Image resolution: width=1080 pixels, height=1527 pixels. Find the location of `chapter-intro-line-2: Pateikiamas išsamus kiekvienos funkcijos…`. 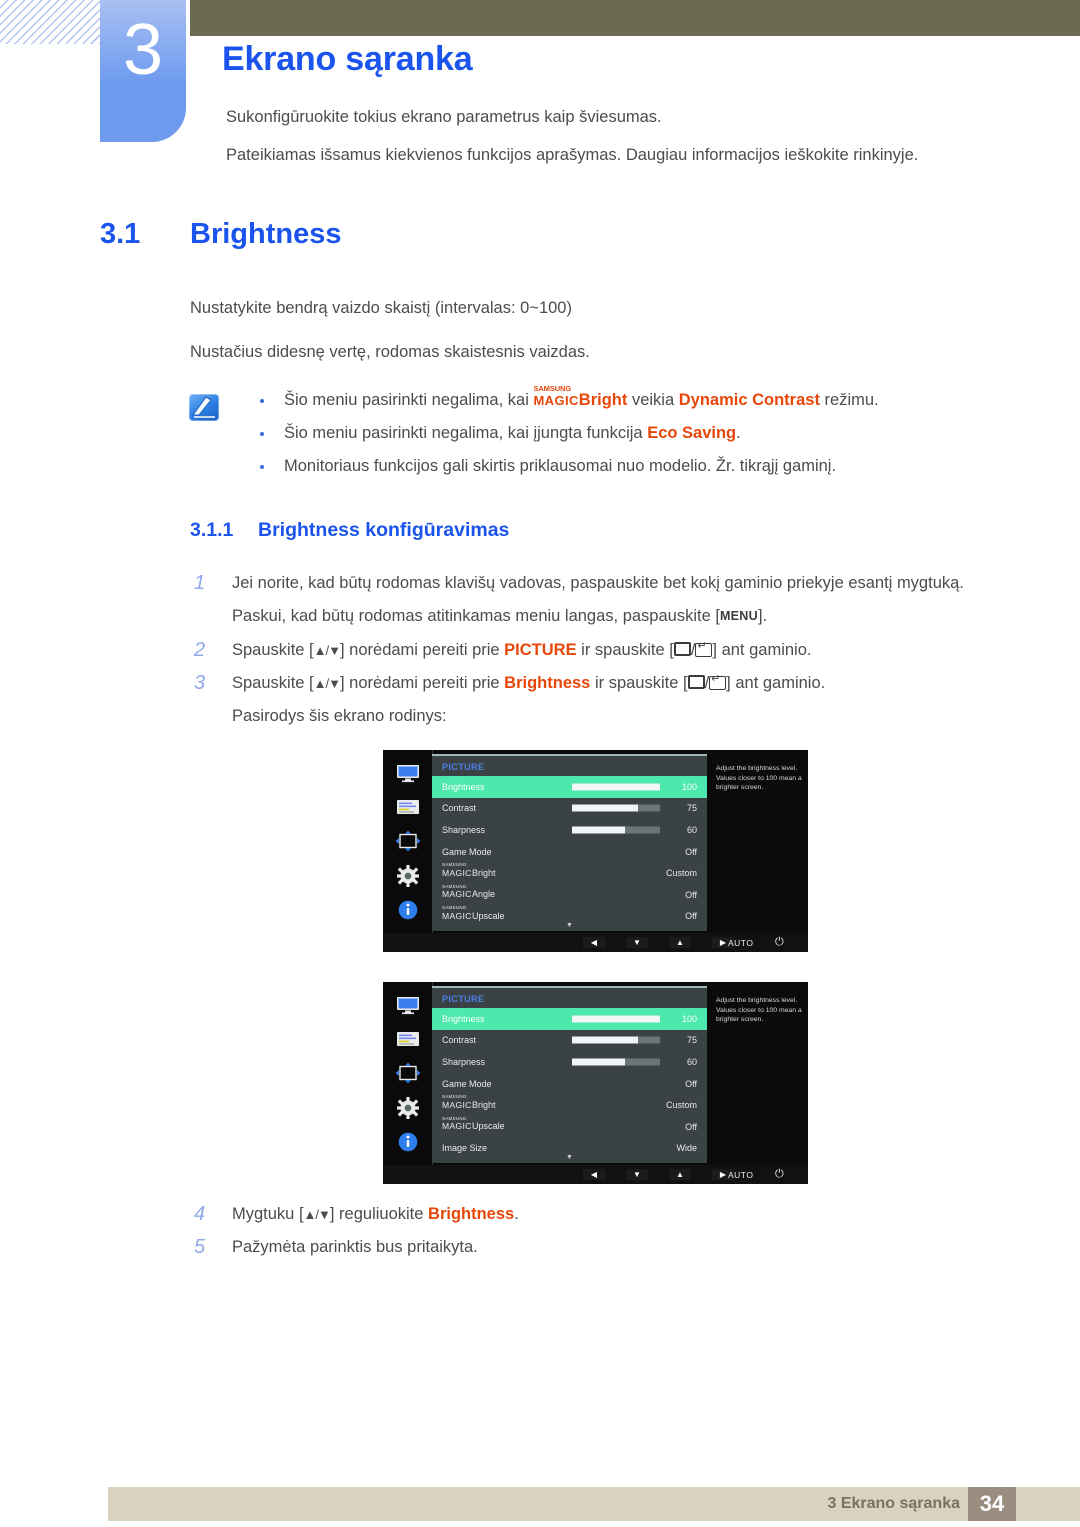

chapter-intro-line-2: Pateikiamas išsamus kiekvienos funkcijos… is located at coordinates (572, 155).